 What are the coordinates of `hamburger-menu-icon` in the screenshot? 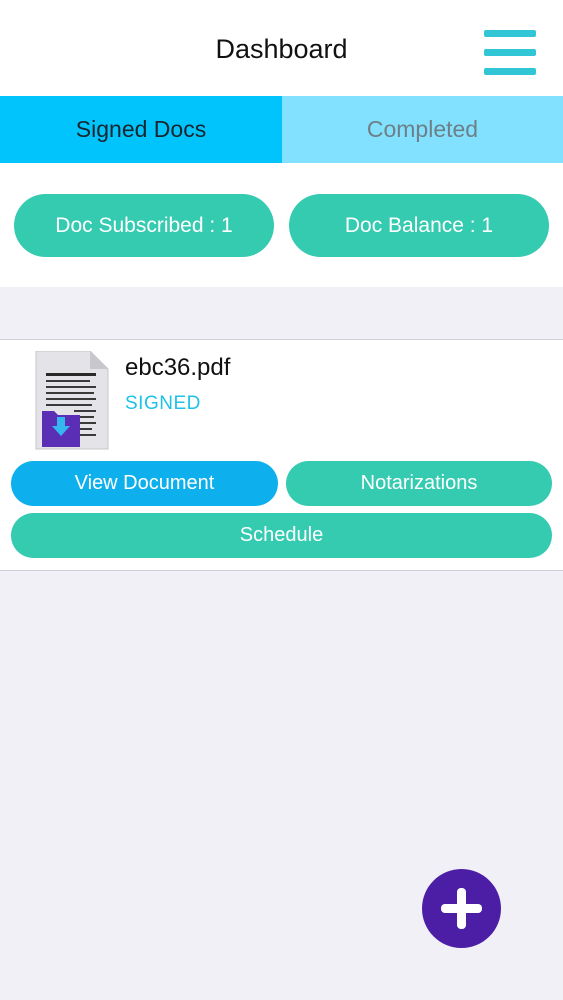 It's located at (511, 53).